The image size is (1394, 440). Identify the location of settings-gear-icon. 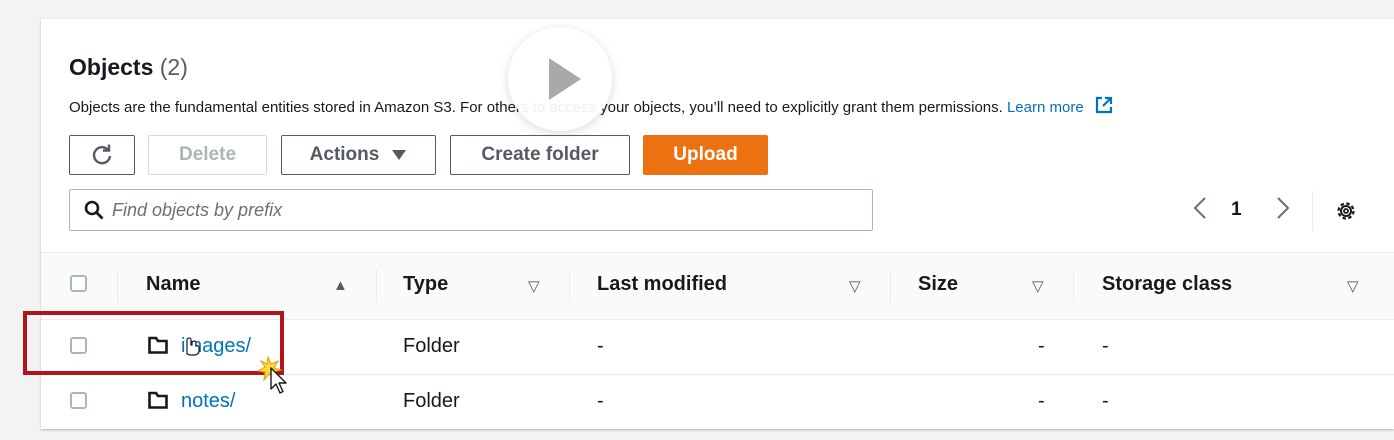
(1346, 214).